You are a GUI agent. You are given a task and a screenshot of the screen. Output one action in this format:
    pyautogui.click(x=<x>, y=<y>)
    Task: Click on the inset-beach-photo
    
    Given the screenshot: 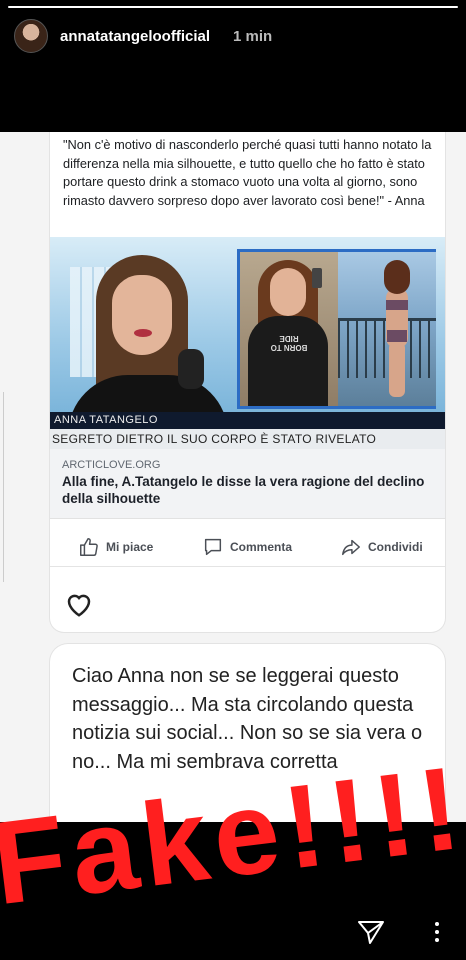 What is the action you would take?
    pyautogui.click(x=387, y=329)
    